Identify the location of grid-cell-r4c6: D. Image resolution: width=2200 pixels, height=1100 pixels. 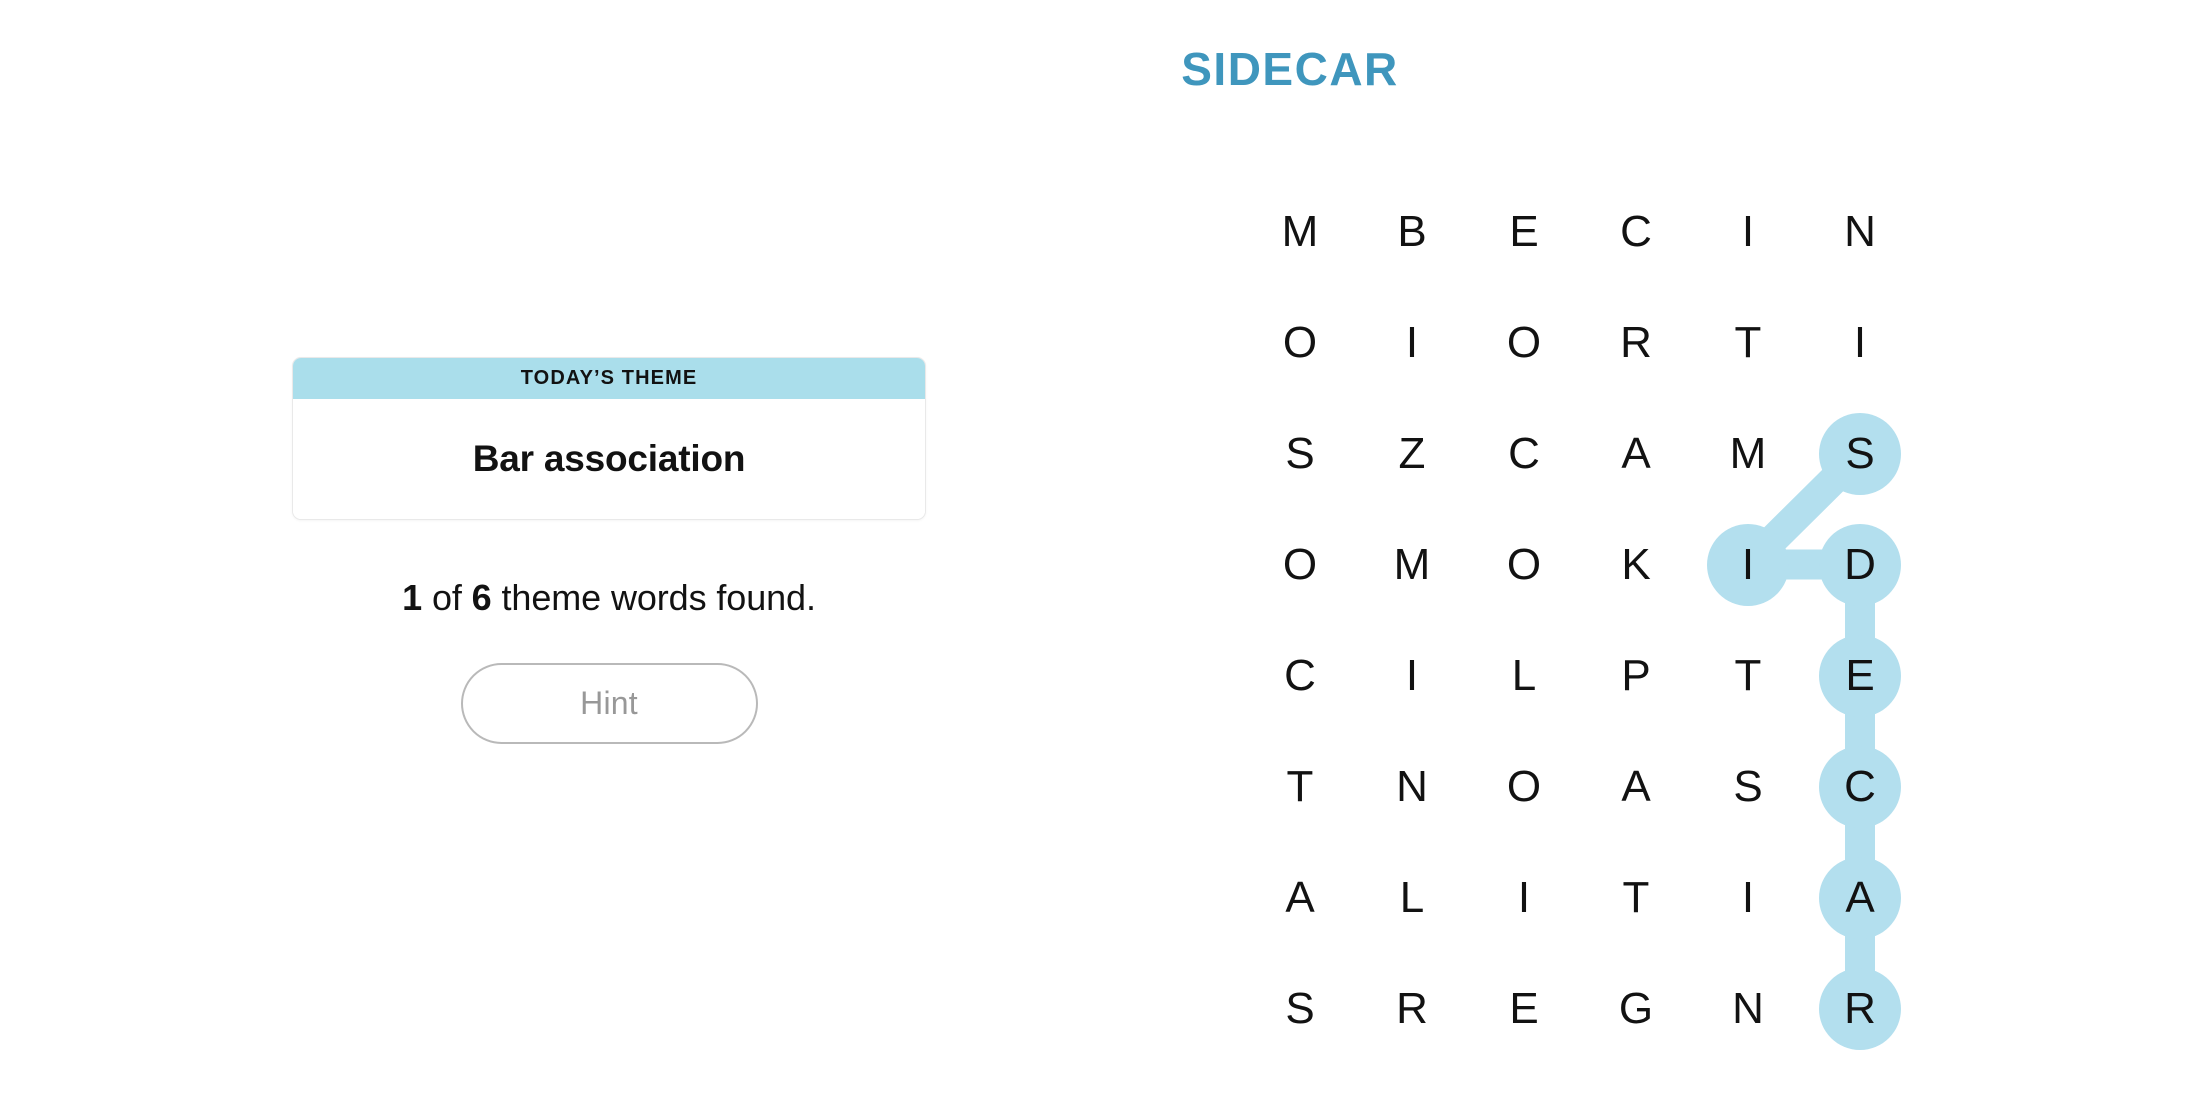
(1860, 564).